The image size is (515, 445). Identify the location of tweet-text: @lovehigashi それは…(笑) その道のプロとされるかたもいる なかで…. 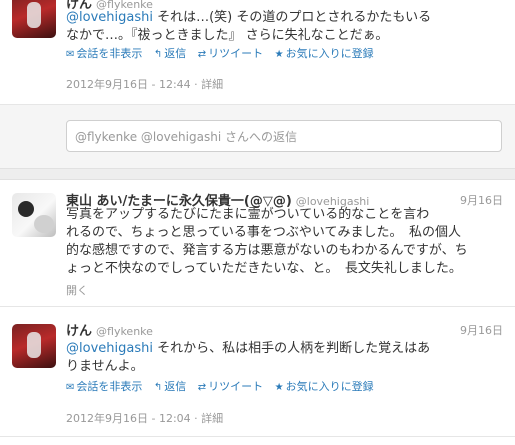
(286, 27).